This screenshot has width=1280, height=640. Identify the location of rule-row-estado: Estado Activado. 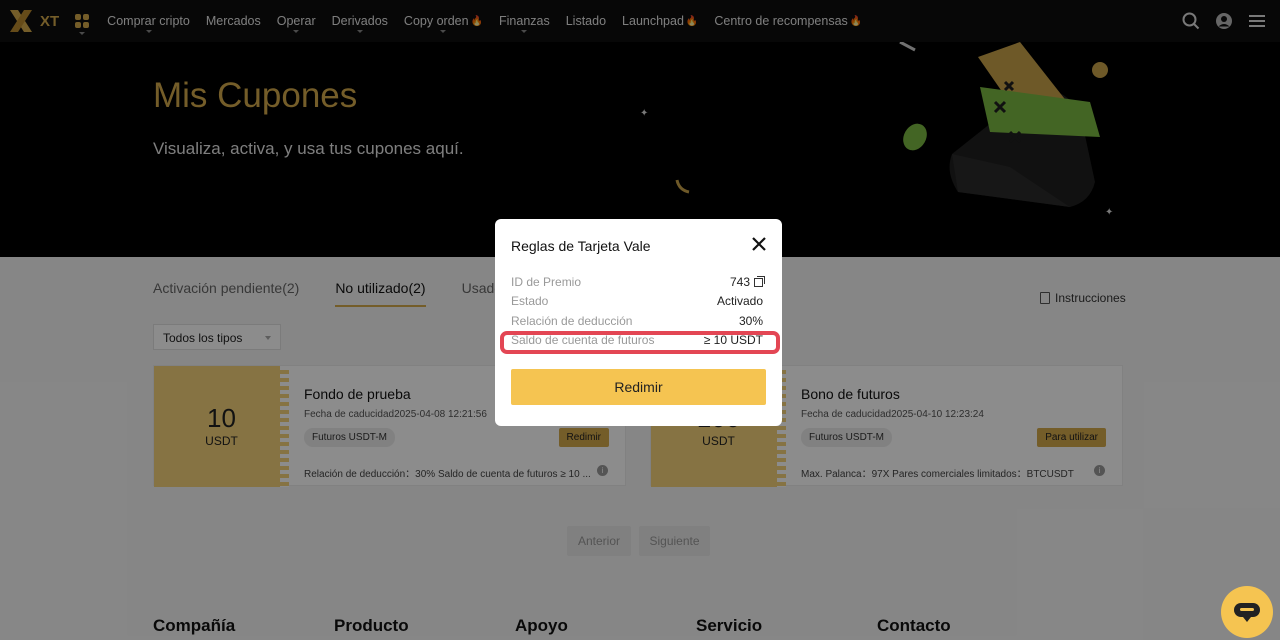
(637, 301).